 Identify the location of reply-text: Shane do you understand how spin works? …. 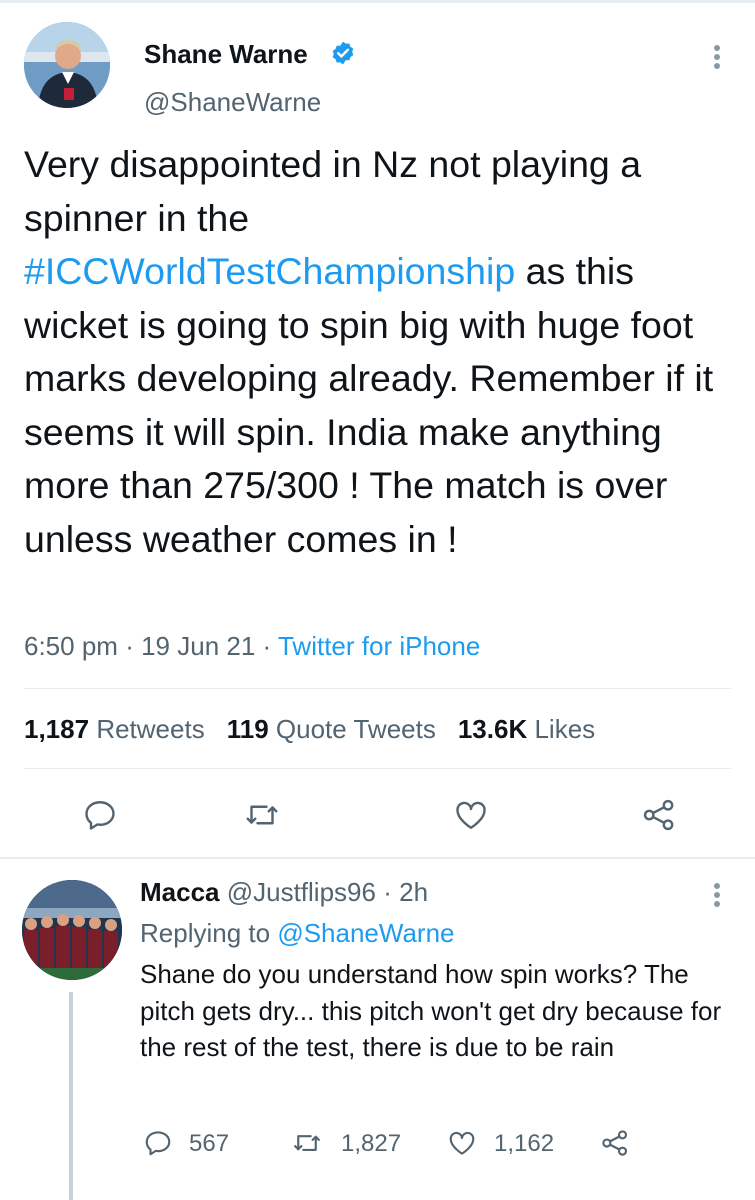
(431, 1010).